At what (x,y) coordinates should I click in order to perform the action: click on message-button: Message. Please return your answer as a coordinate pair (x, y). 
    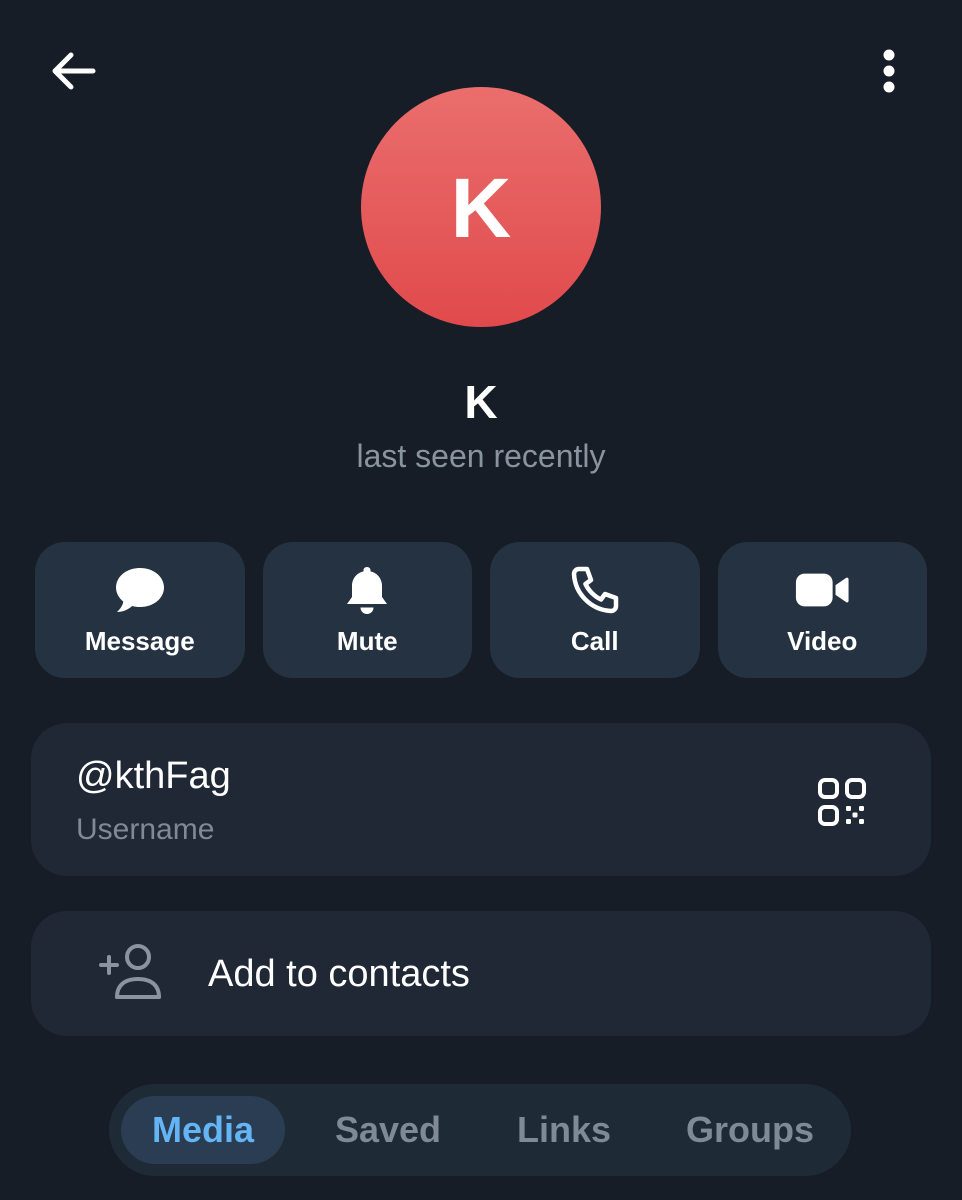
    Looking at the image, I should click on (140, 610).